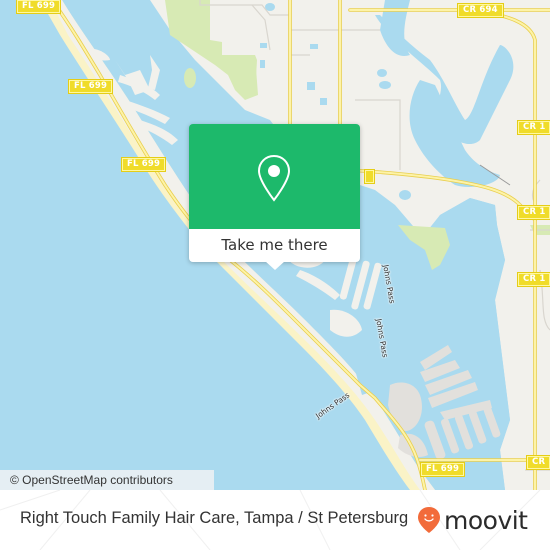 Image resolution: width=550 pixels, height=550 pixels. I want to click on popup-pointer, so click(275, 265).